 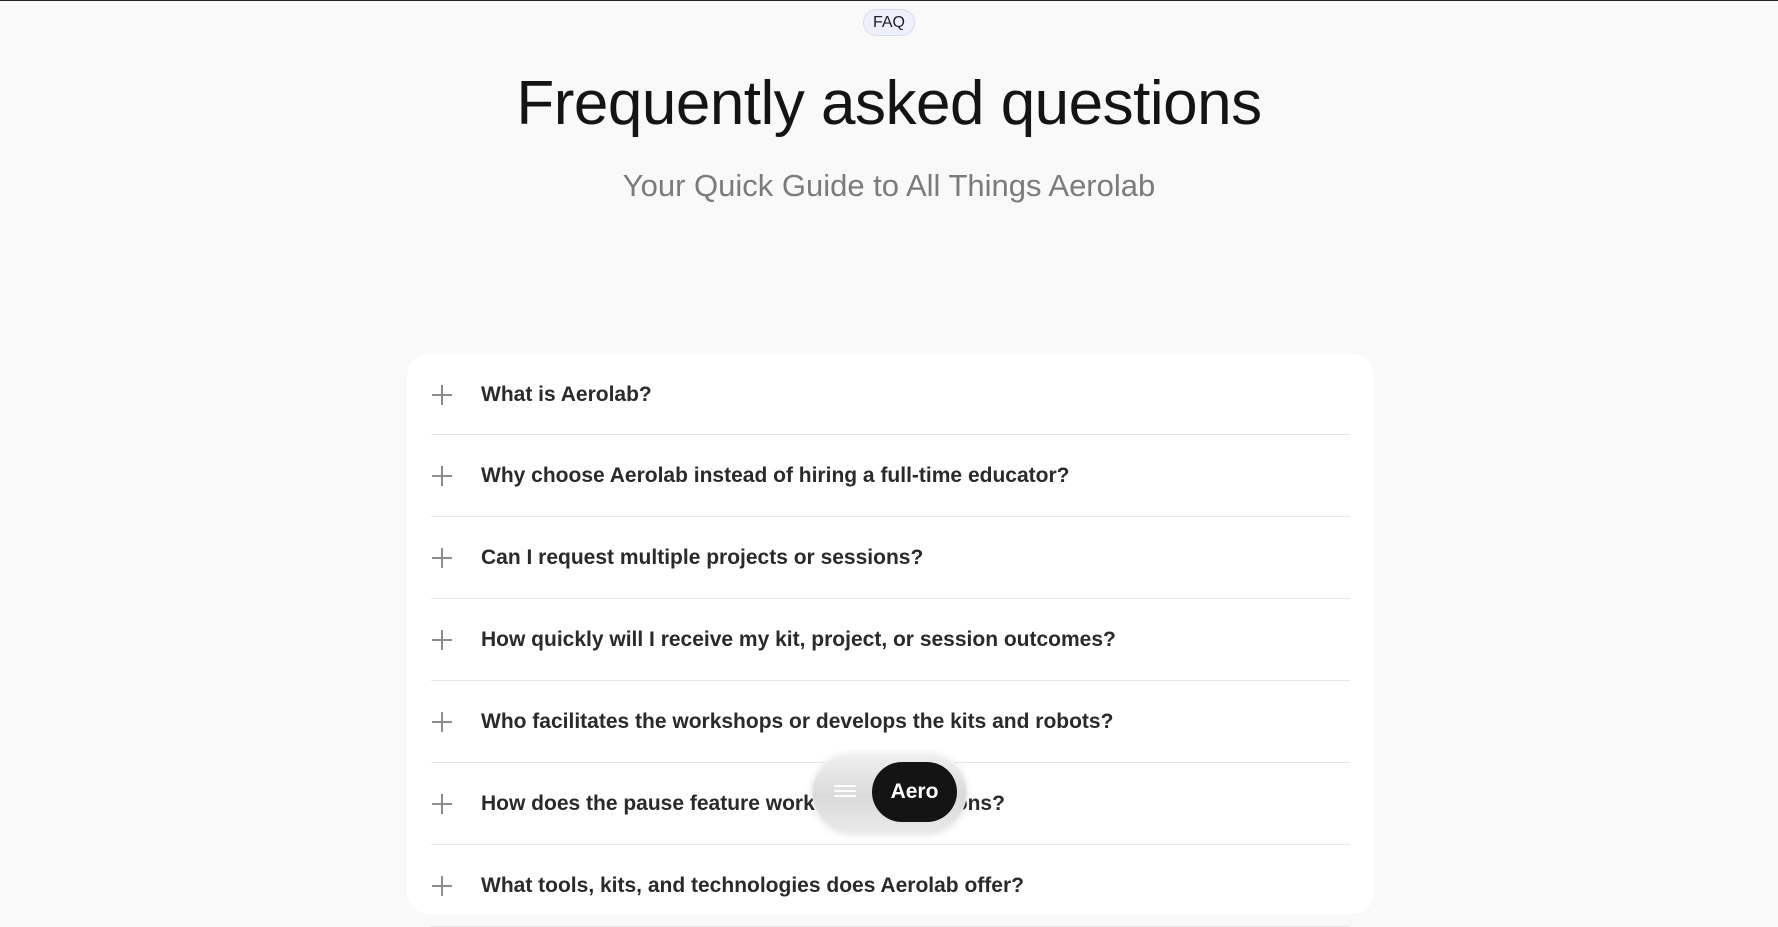 I want to click on floating-nav-pill: Aero, so click(x=889, y=792).